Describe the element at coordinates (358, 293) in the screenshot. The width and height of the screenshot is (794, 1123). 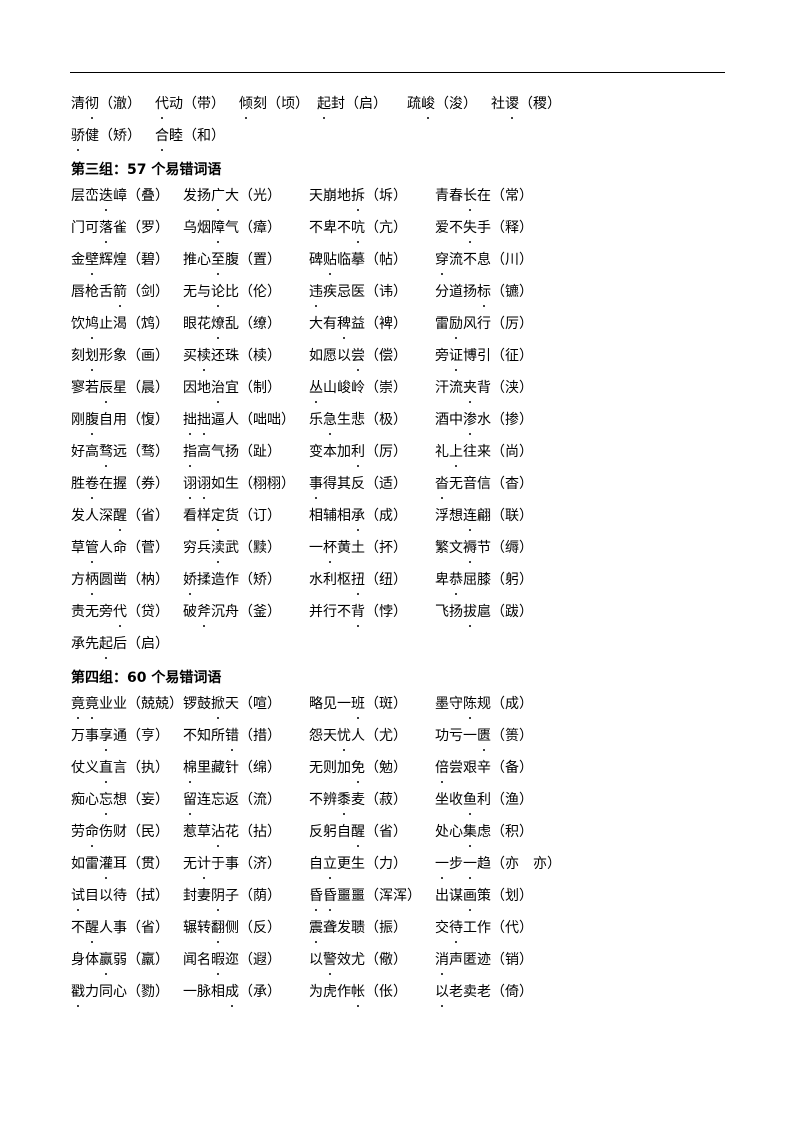
I see `word-entry: 违疾忌医（讳）` at that location.